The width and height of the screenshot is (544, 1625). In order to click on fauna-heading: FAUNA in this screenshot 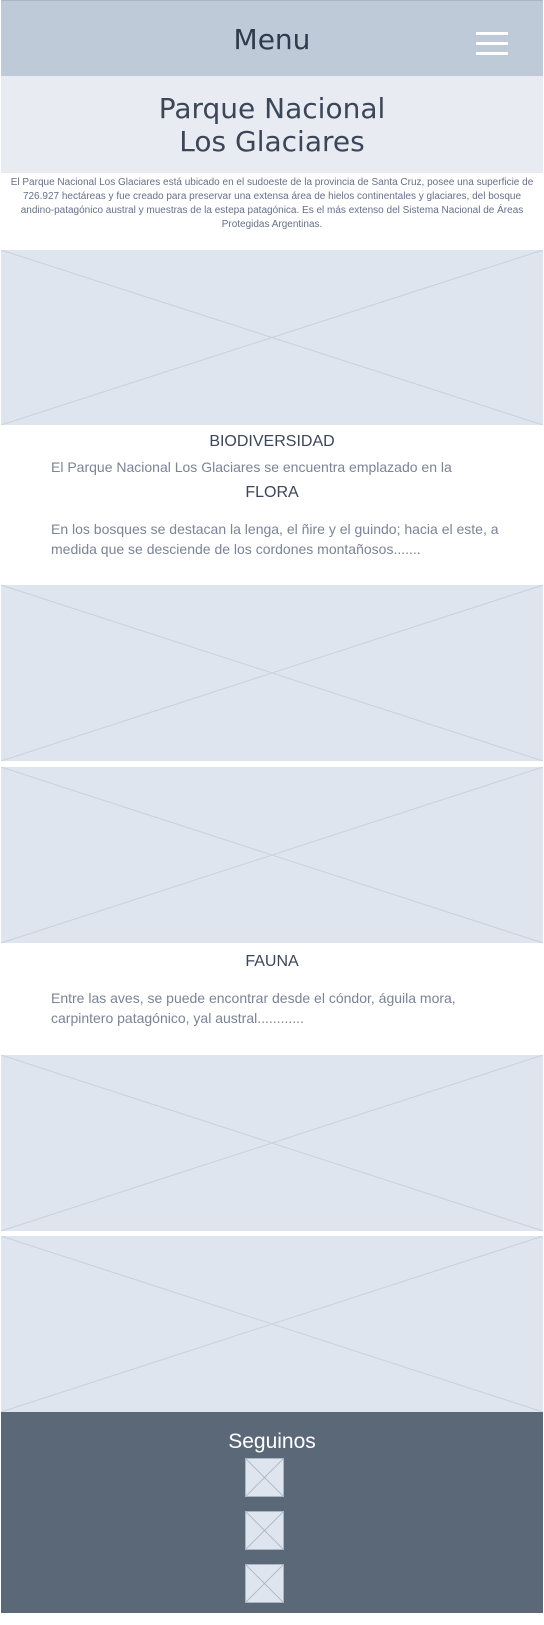, I will do `click(272, 961)`.